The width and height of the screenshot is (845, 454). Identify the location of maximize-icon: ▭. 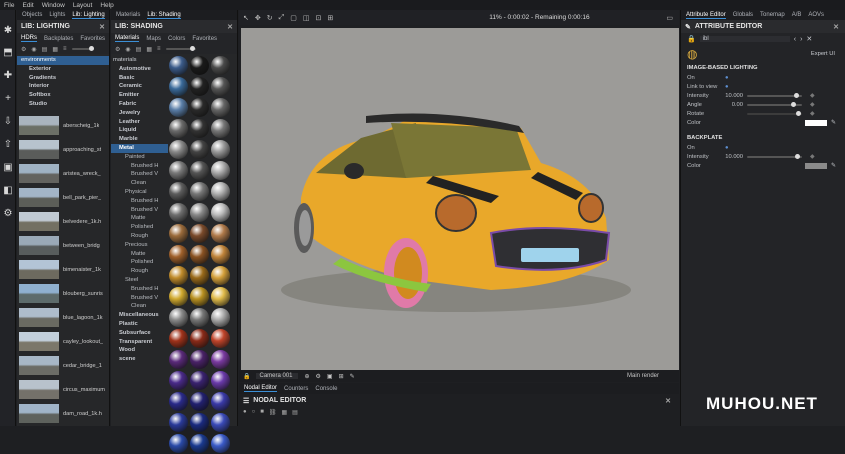
(669, 18).